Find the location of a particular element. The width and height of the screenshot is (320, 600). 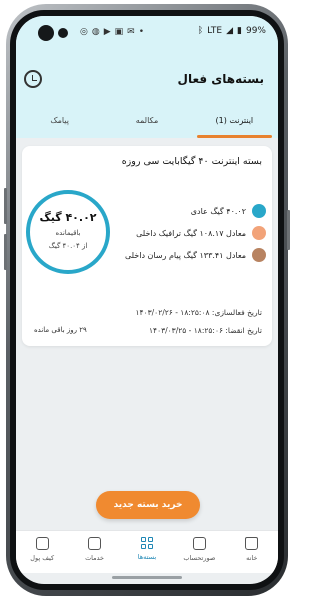

notification-icons: ◎ ◍ ▶ ▣ ✉ • is located at coordinates (112, 32).